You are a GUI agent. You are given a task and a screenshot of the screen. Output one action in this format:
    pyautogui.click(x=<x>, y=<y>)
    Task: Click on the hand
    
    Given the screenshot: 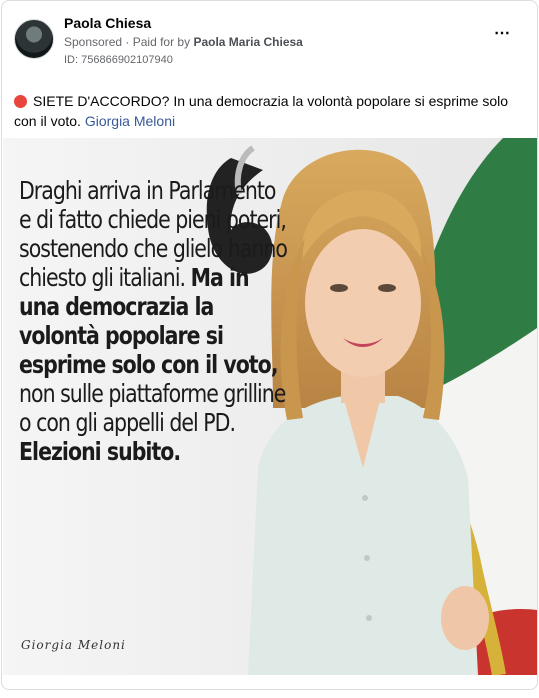 What is the action you would take?
    pyautogui.click(x=465, y=618)
    